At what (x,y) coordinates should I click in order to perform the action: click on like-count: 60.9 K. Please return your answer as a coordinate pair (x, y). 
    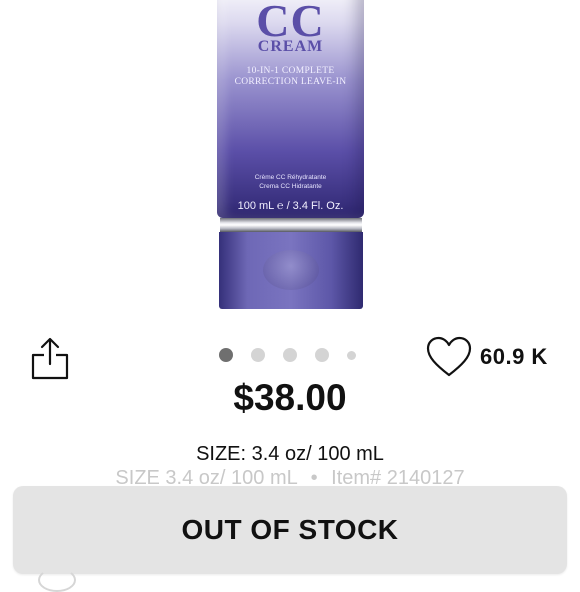
    Looking at the image, I should click on (514, 356).